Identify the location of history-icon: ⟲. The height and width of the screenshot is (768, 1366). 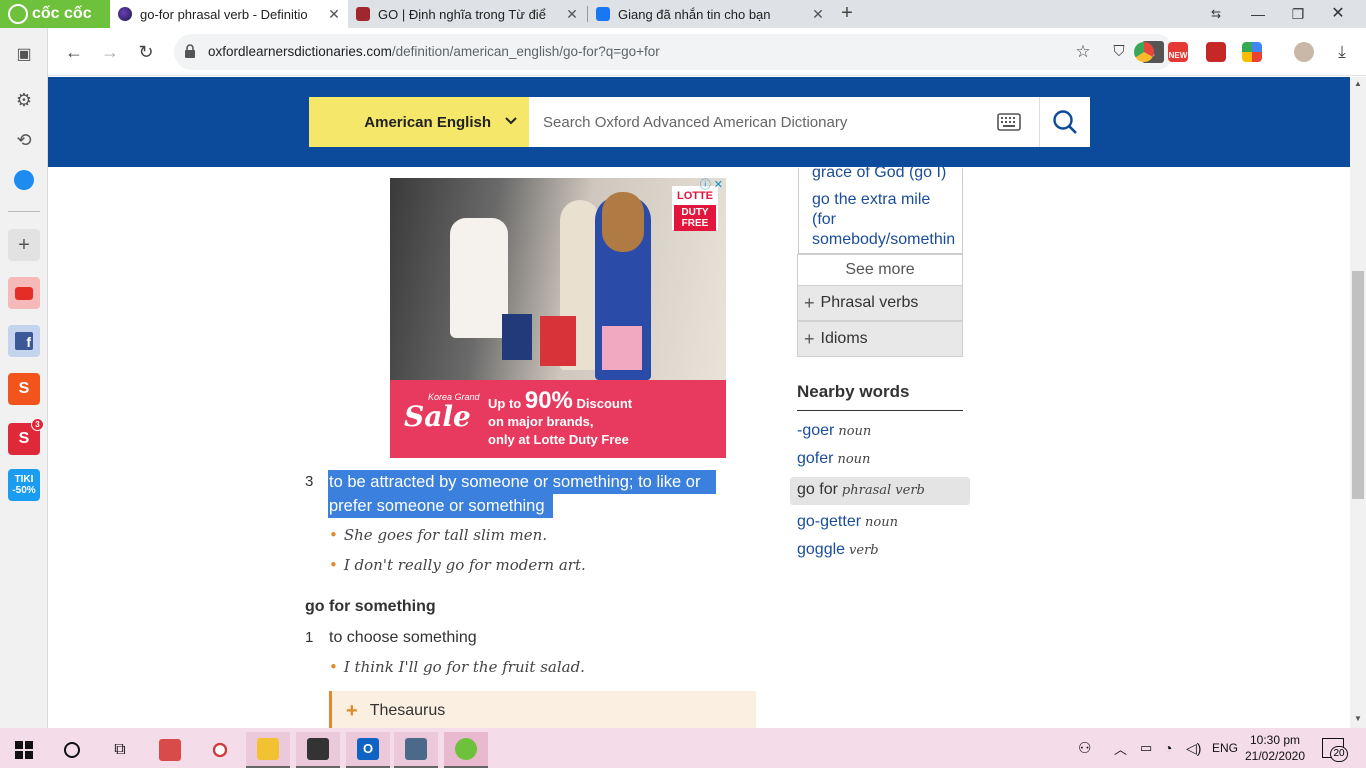
(24, 140).